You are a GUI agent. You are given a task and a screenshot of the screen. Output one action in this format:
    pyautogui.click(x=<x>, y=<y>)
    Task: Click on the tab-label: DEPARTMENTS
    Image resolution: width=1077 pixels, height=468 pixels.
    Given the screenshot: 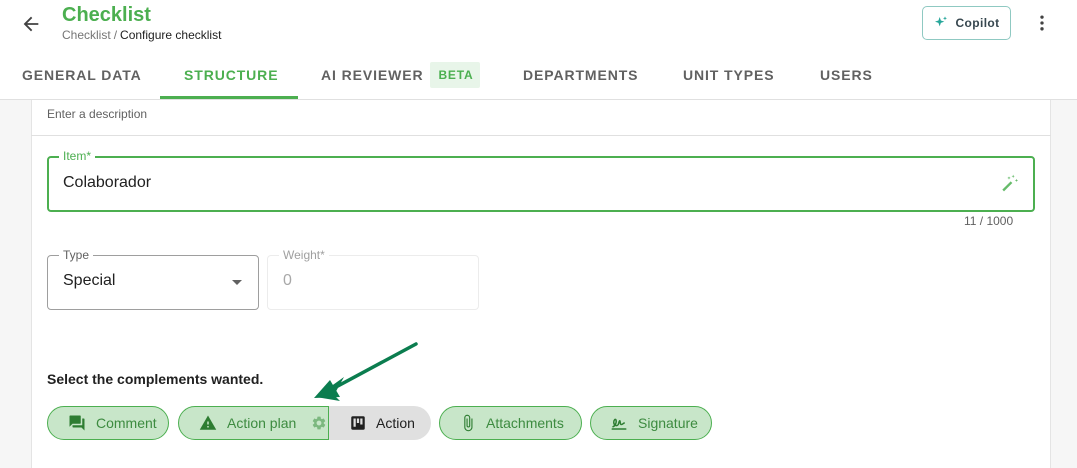 What is the action you would take?
    pyautogui.click(x=581, y=74)
    